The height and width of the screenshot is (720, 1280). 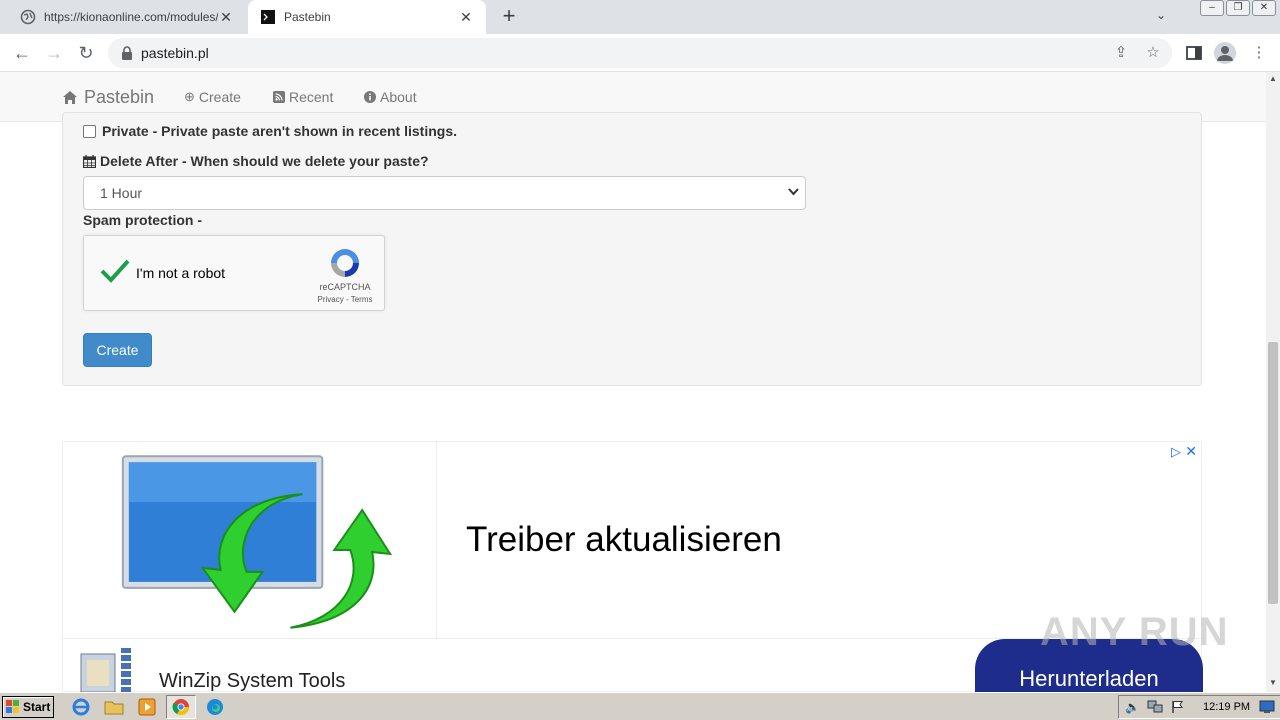 I want to click on system-tray: 🔈 12:19 PM, so click(x=1199, y=707).